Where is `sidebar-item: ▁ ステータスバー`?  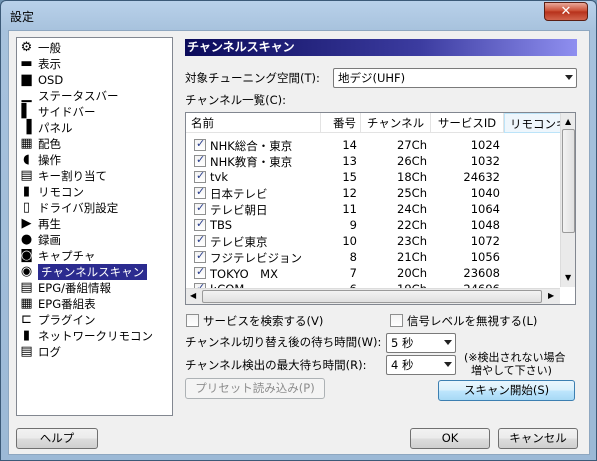
sidebar-item: ▁ ステータスバー is located at coordinates (95, 96).